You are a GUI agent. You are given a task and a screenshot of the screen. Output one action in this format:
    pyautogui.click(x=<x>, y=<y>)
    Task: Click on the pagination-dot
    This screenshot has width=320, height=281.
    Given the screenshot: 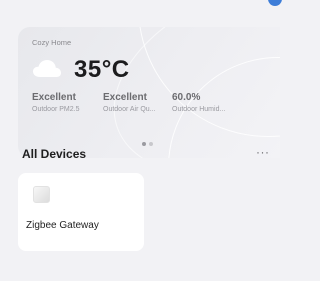 What is the action you would take?
    pyautogui.click(x=151, y=144)
    